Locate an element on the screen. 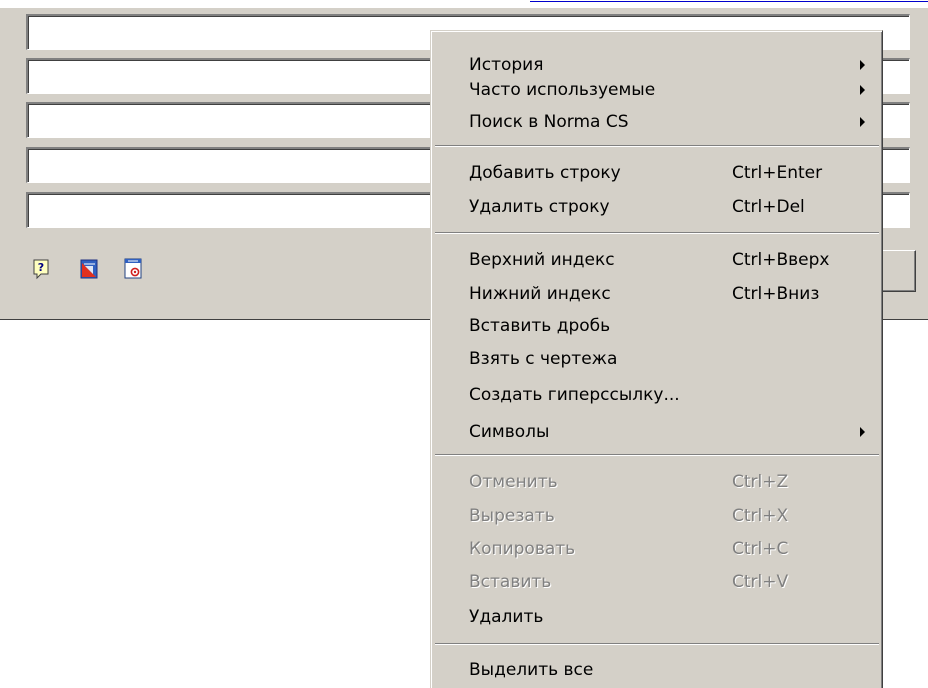 This screenshot has width=928, height=688. drawing-icon is located at coordinates (89, 269).